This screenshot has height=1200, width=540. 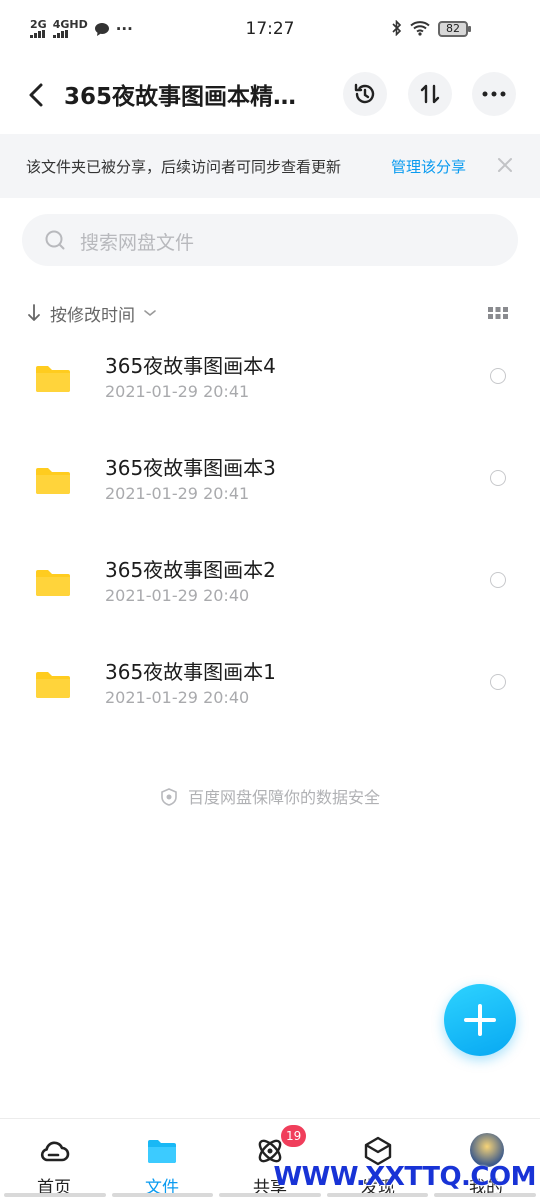 I want to click on history-icon, so click(x=364, y=93).